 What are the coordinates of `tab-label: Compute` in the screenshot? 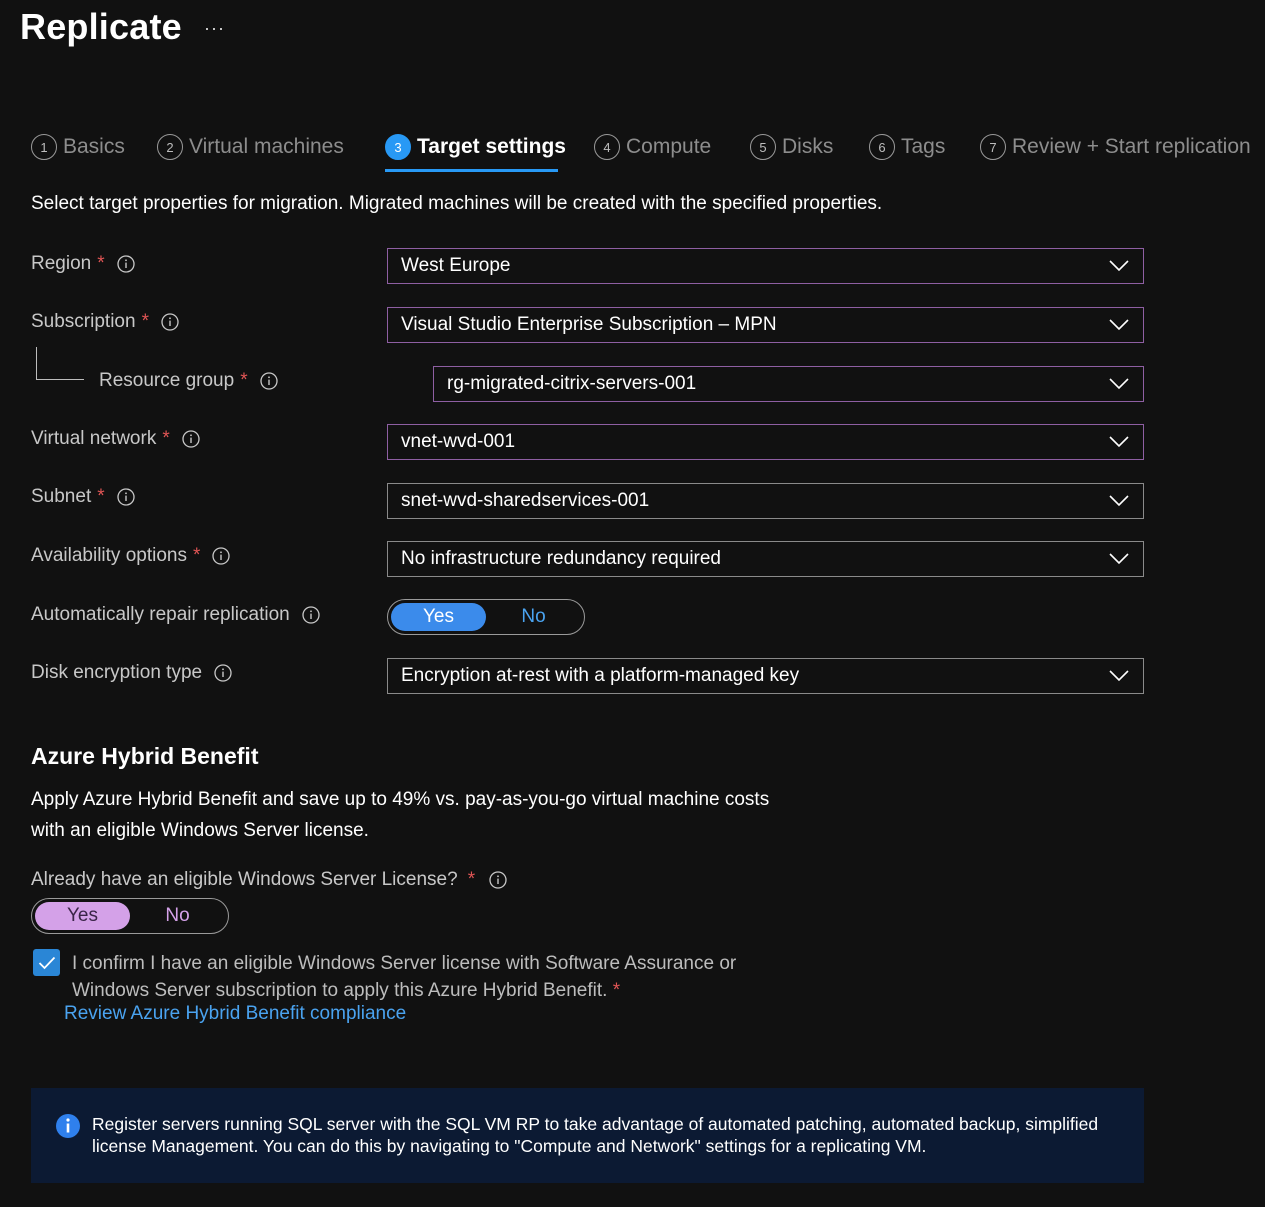 It's located at (669, 146).